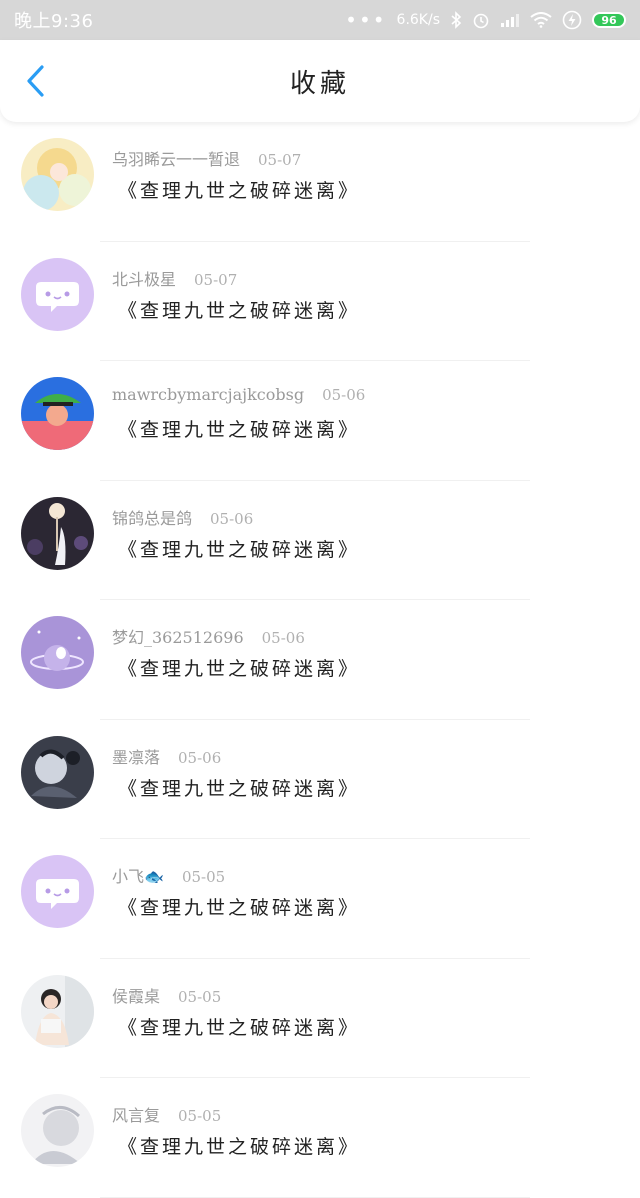 This screenshot has height=1198, width=640. I want to click on list-item: 北斗极星 05-07 《查理九世之破碎迷离》, so click(320, 301).